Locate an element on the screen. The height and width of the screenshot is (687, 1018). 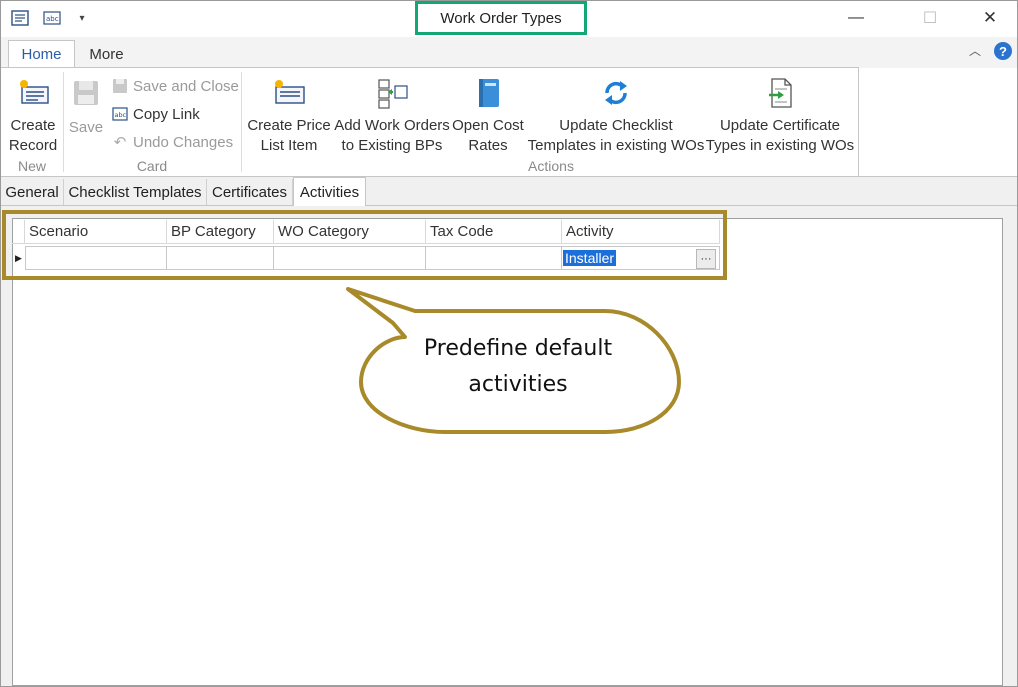
window-title: Work Order Types is located at coordinates (501, 18).